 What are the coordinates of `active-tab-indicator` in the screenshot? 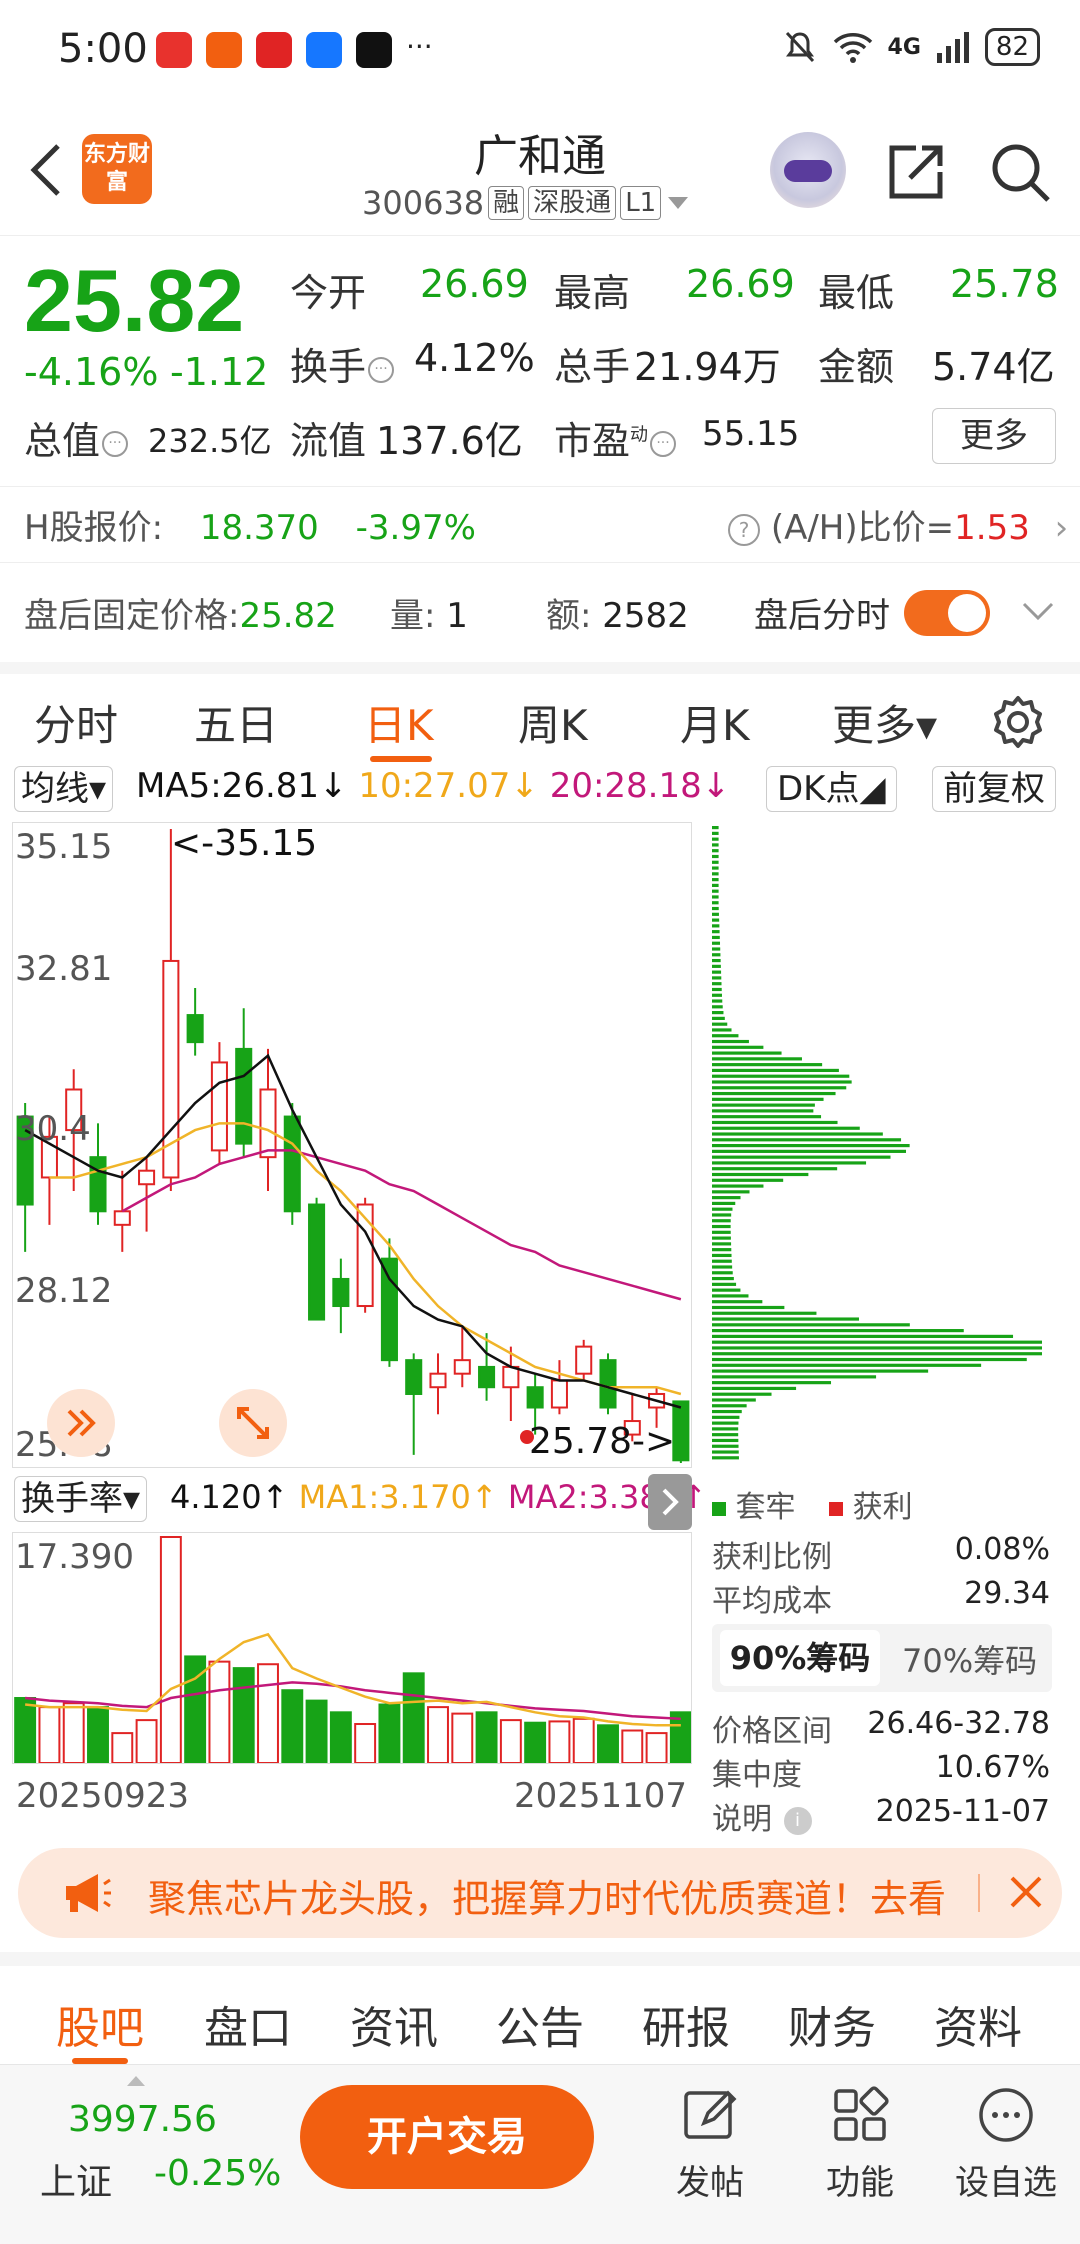 It's located at (401, 759).